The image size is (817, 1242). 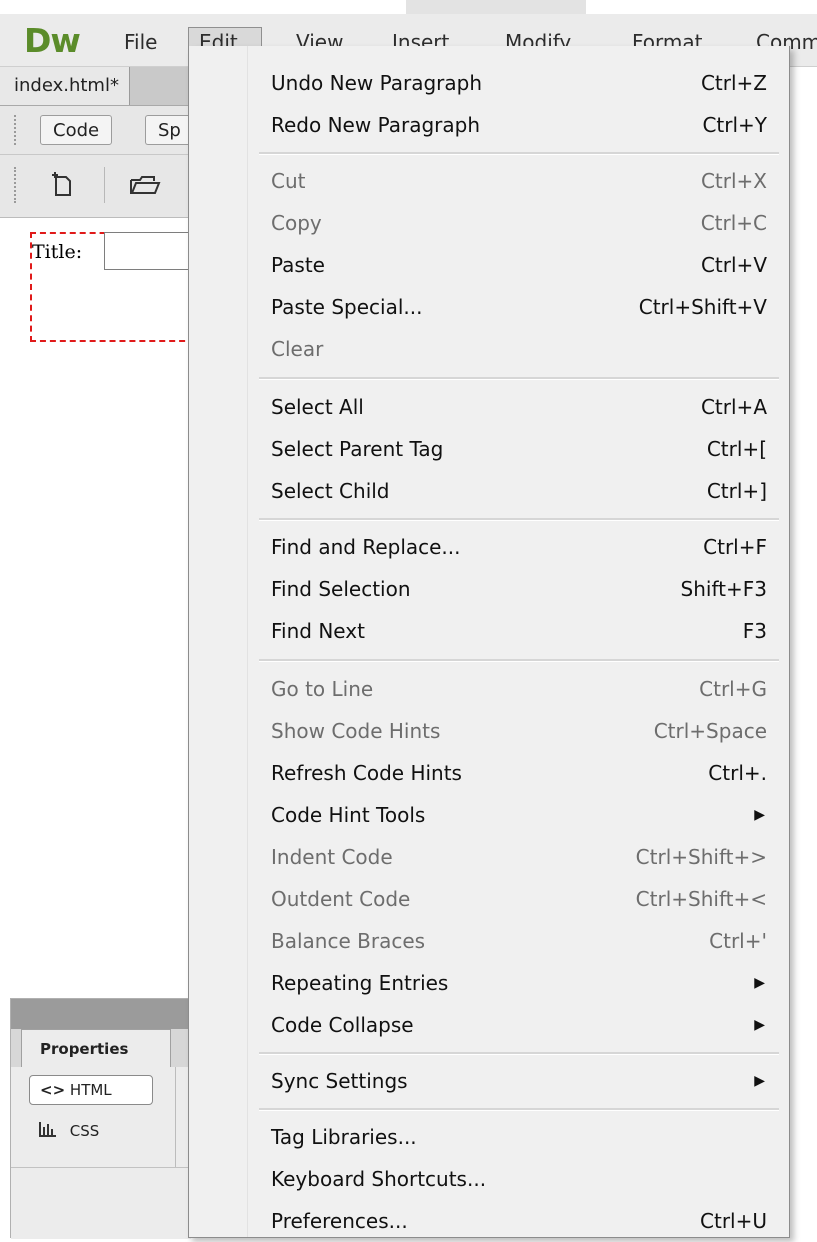 I want to click on properties-header, so click(x=101, y=1014).